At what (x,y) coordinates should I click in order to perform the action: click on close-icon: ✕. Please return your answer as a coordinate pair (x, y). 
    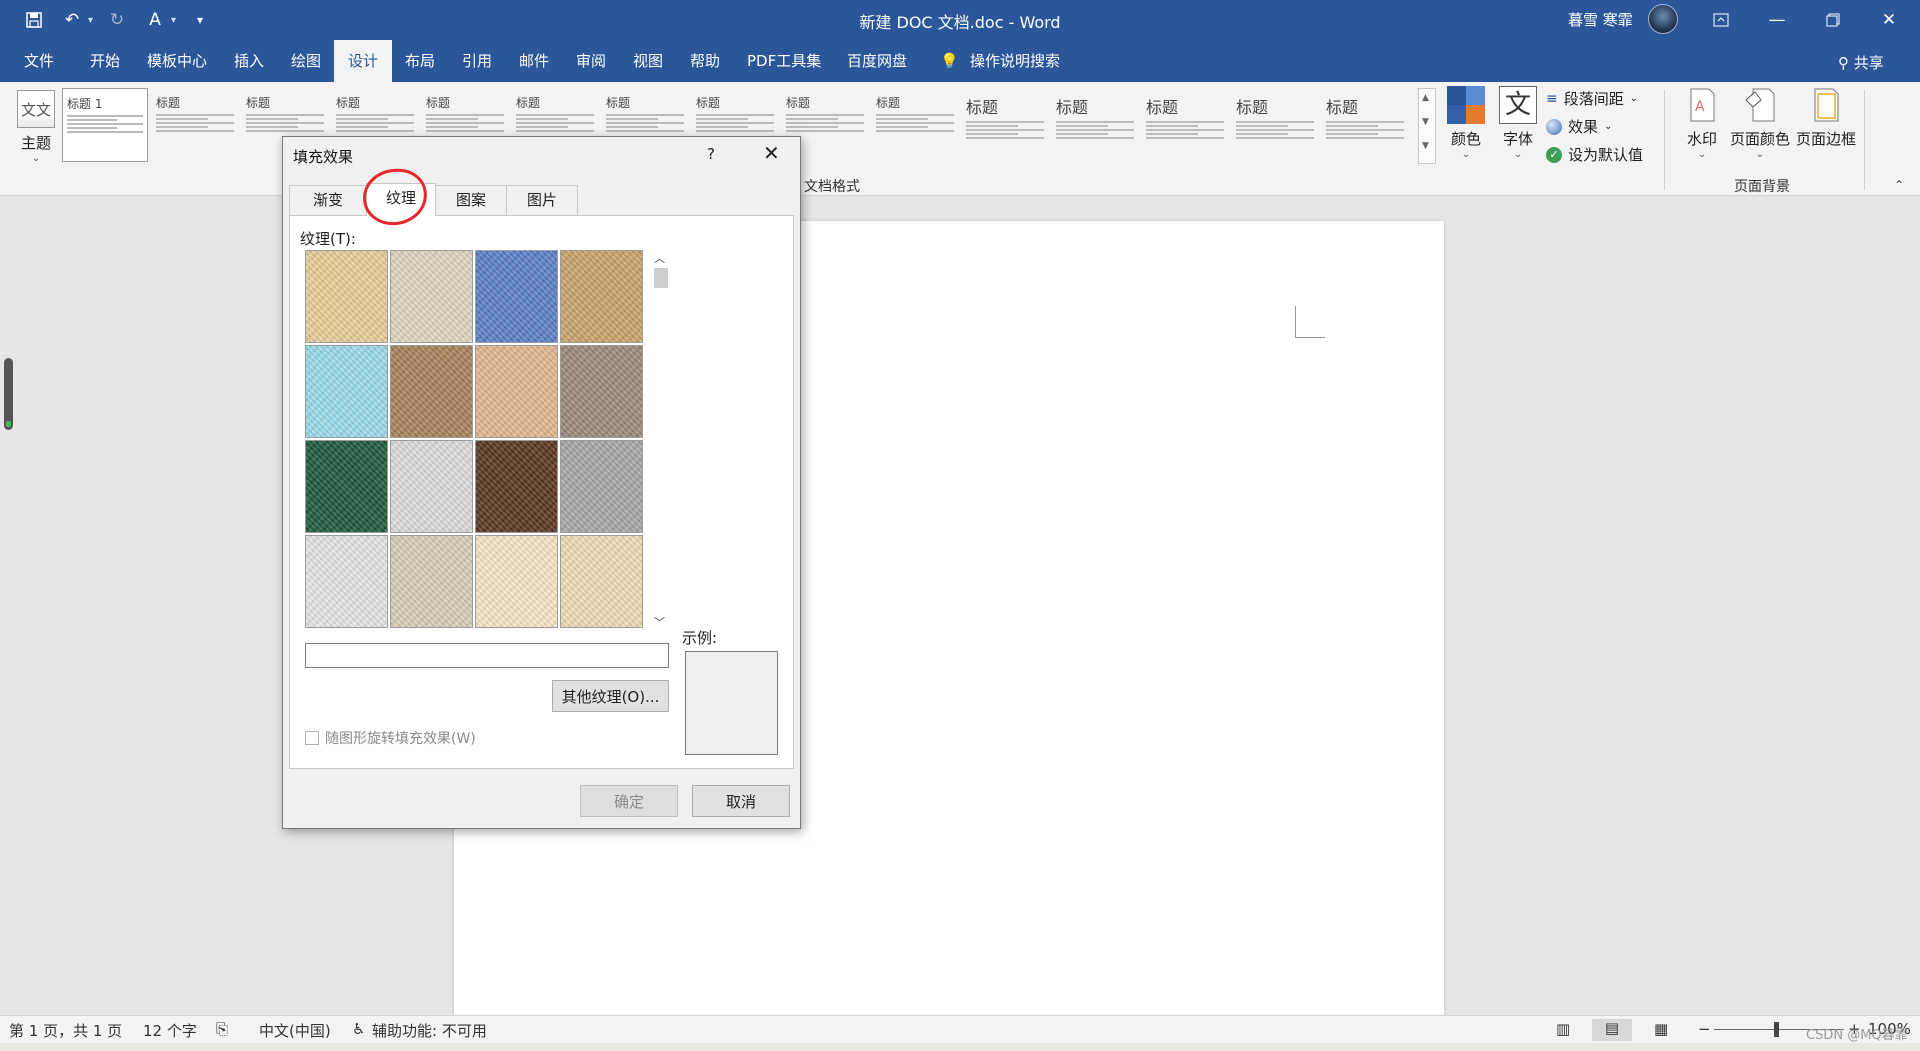
    Looking at the image, I should click on (771, 153).